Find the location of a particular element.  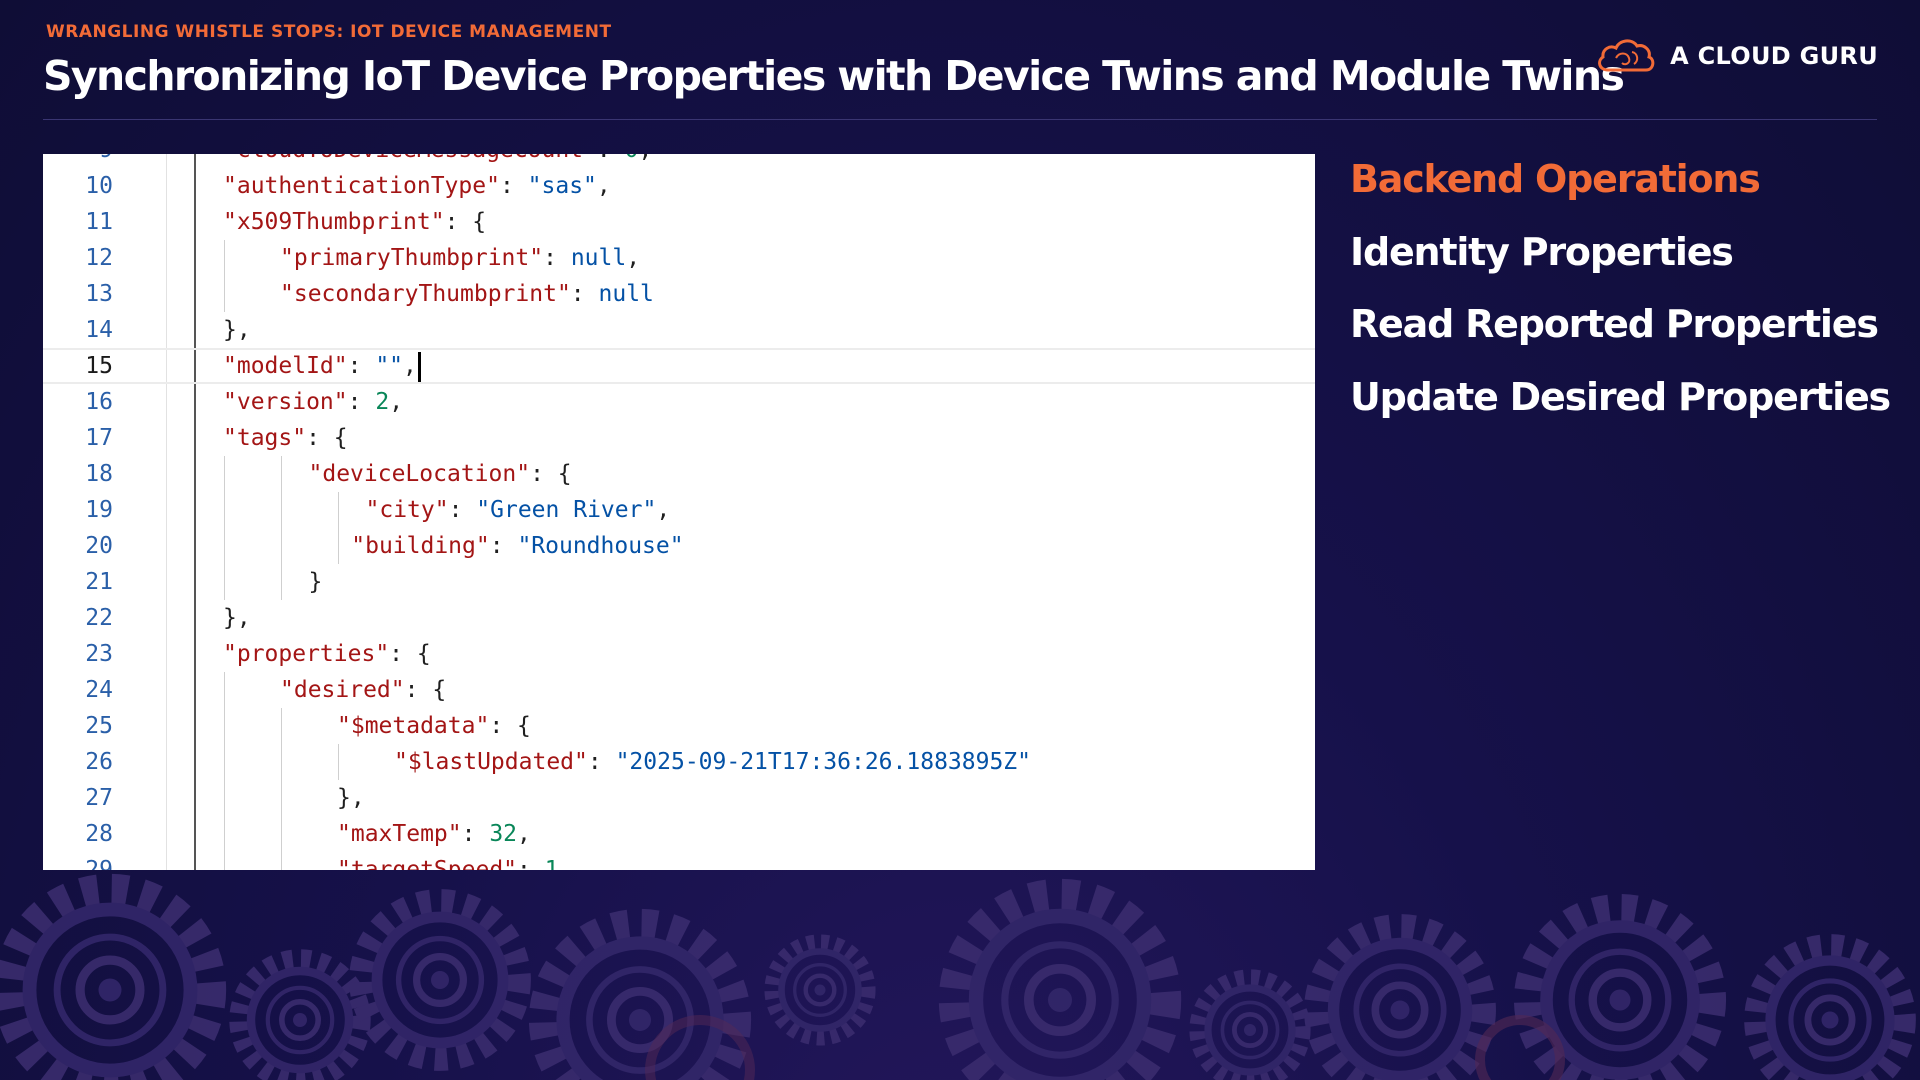

line-number: 29 is located at coordinates (99, 863).